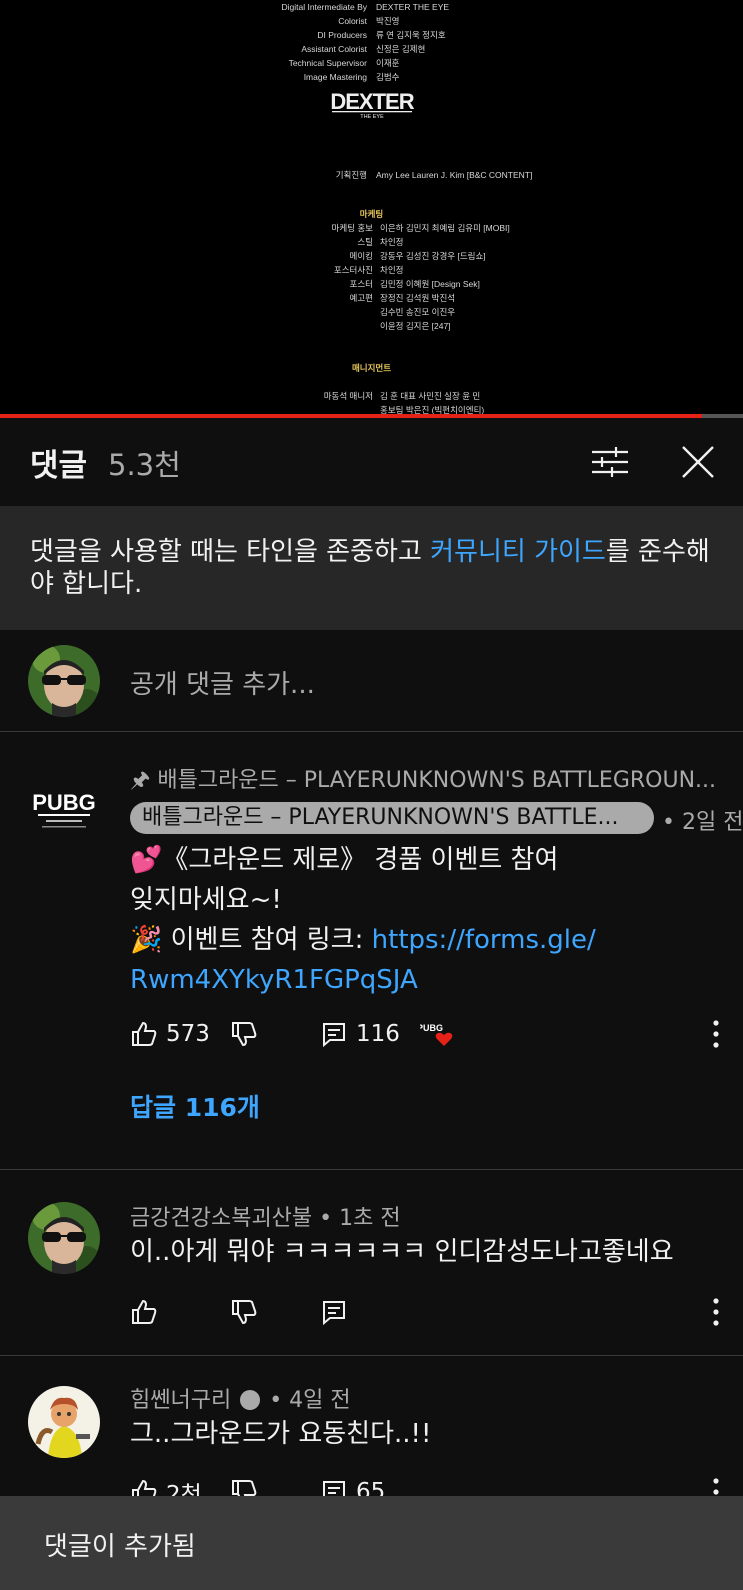 This screenshot has height=1590, width=743. What do you see at coordinates (418, 312) in the screenshot?
I see `credit-line: 김수빈 송진모 이진우` at bounding box center [418, 312].